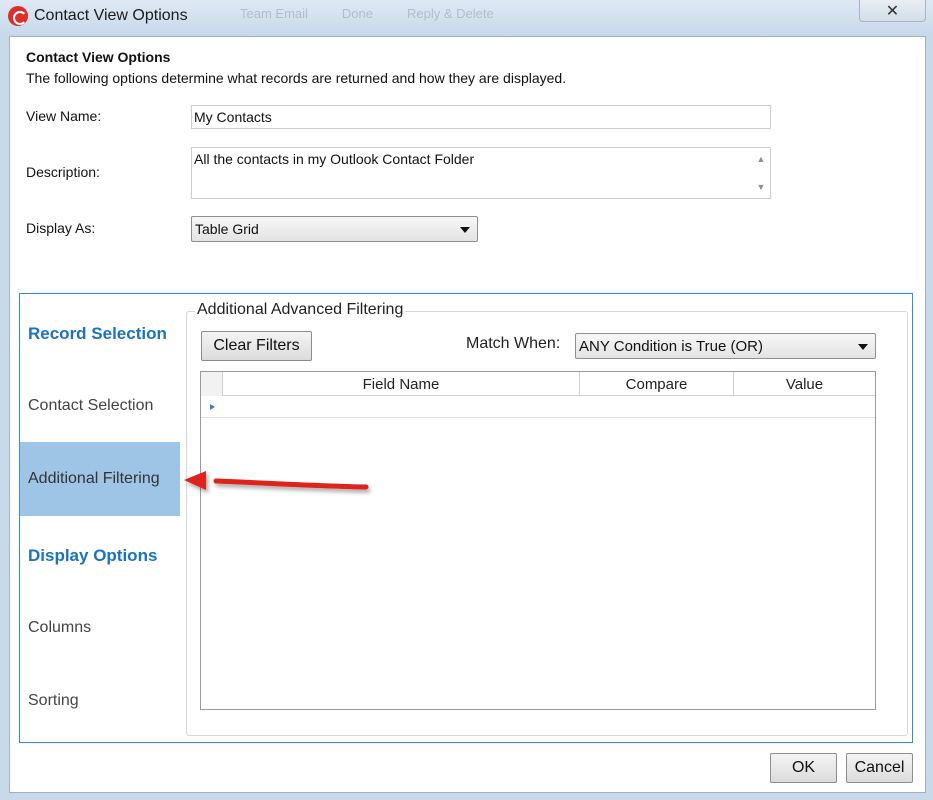  I want to click on column-header-compare: Compare, so click(657, 384).